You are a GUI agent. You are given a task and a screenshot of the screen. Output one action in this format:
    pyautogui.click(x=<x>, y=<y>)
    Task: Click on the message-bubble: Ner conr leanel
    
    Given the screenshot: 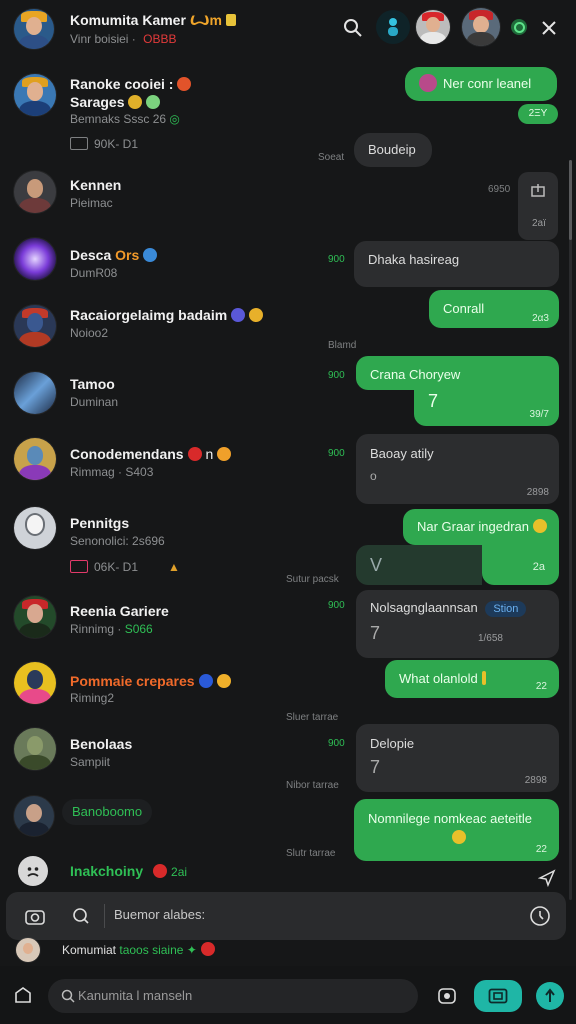 What is the action you would take?
    pyautogui.click(x=481, y=84)
    